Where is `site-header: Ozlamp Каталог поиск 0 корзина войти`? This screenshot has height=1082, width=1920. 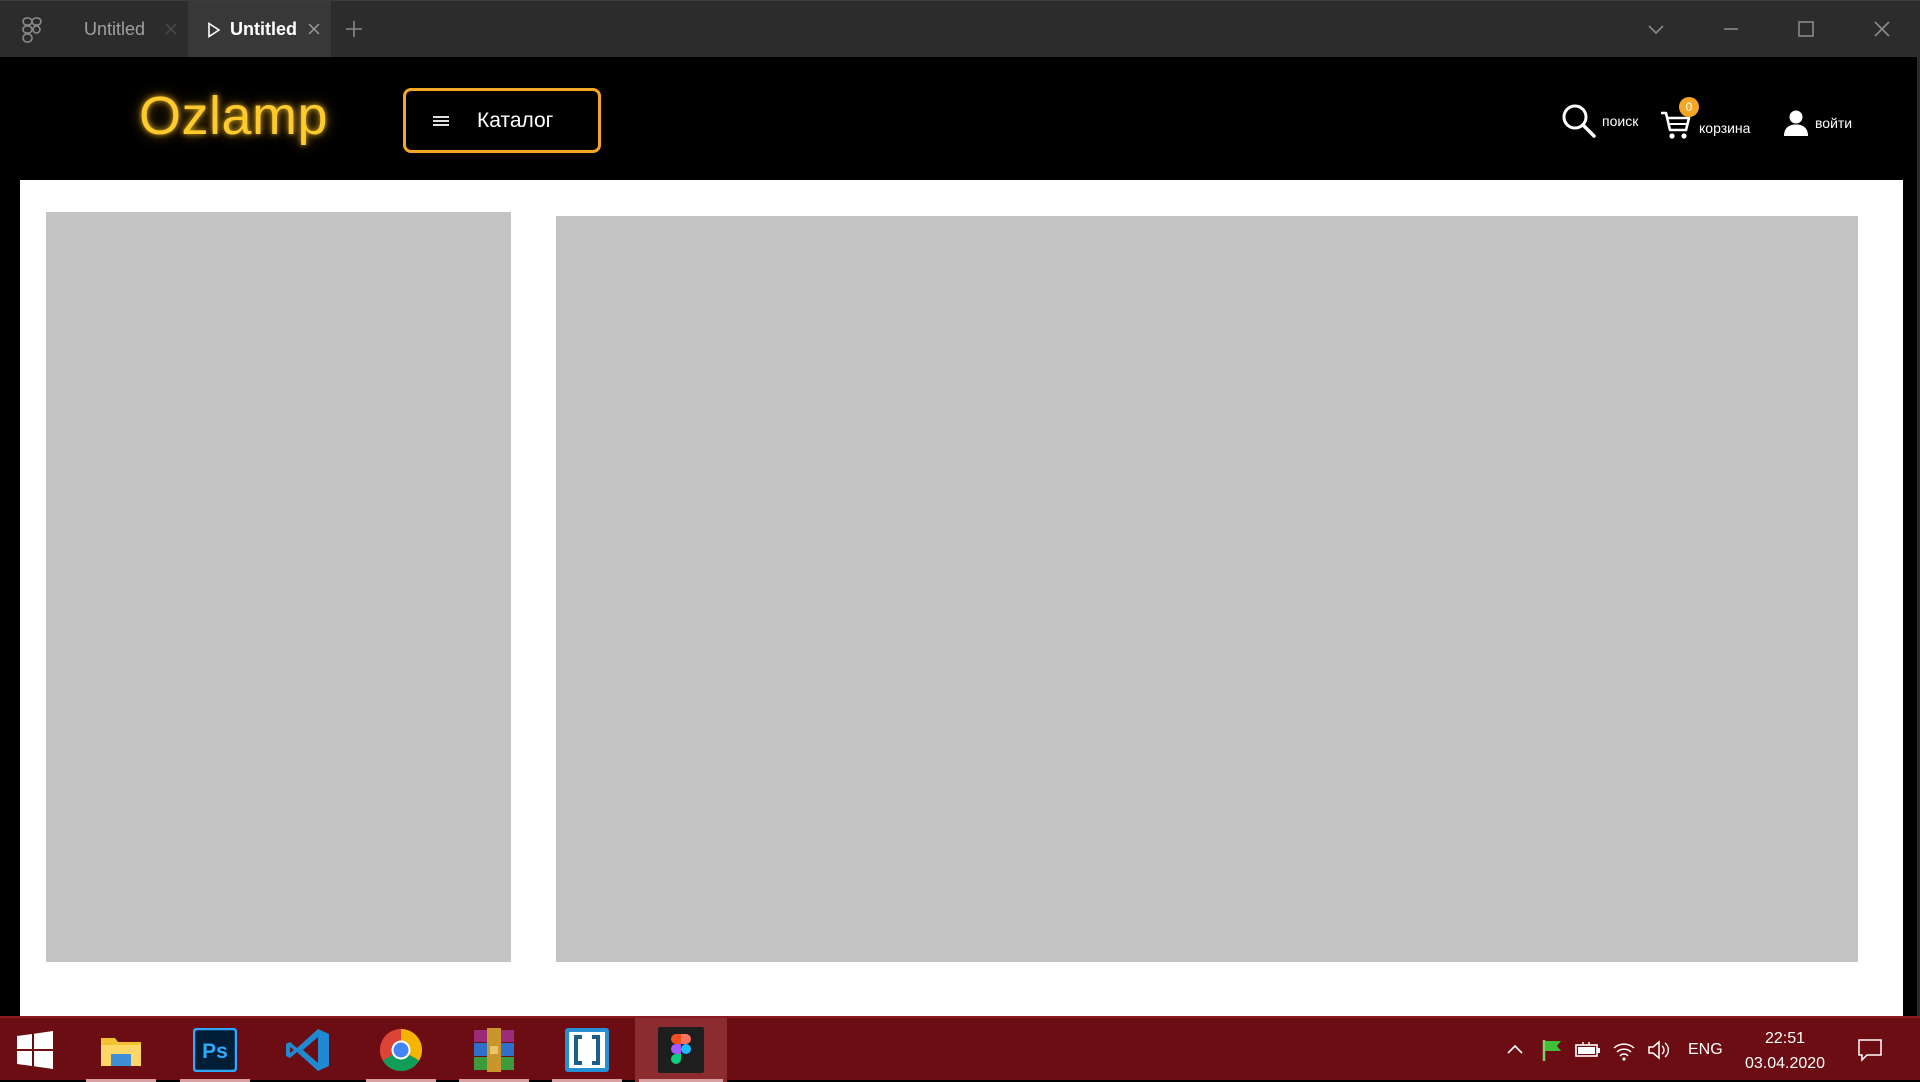
site-header: Ozlamp Каталог поиск 0 корзина войти is located at coordinates (960, 118).